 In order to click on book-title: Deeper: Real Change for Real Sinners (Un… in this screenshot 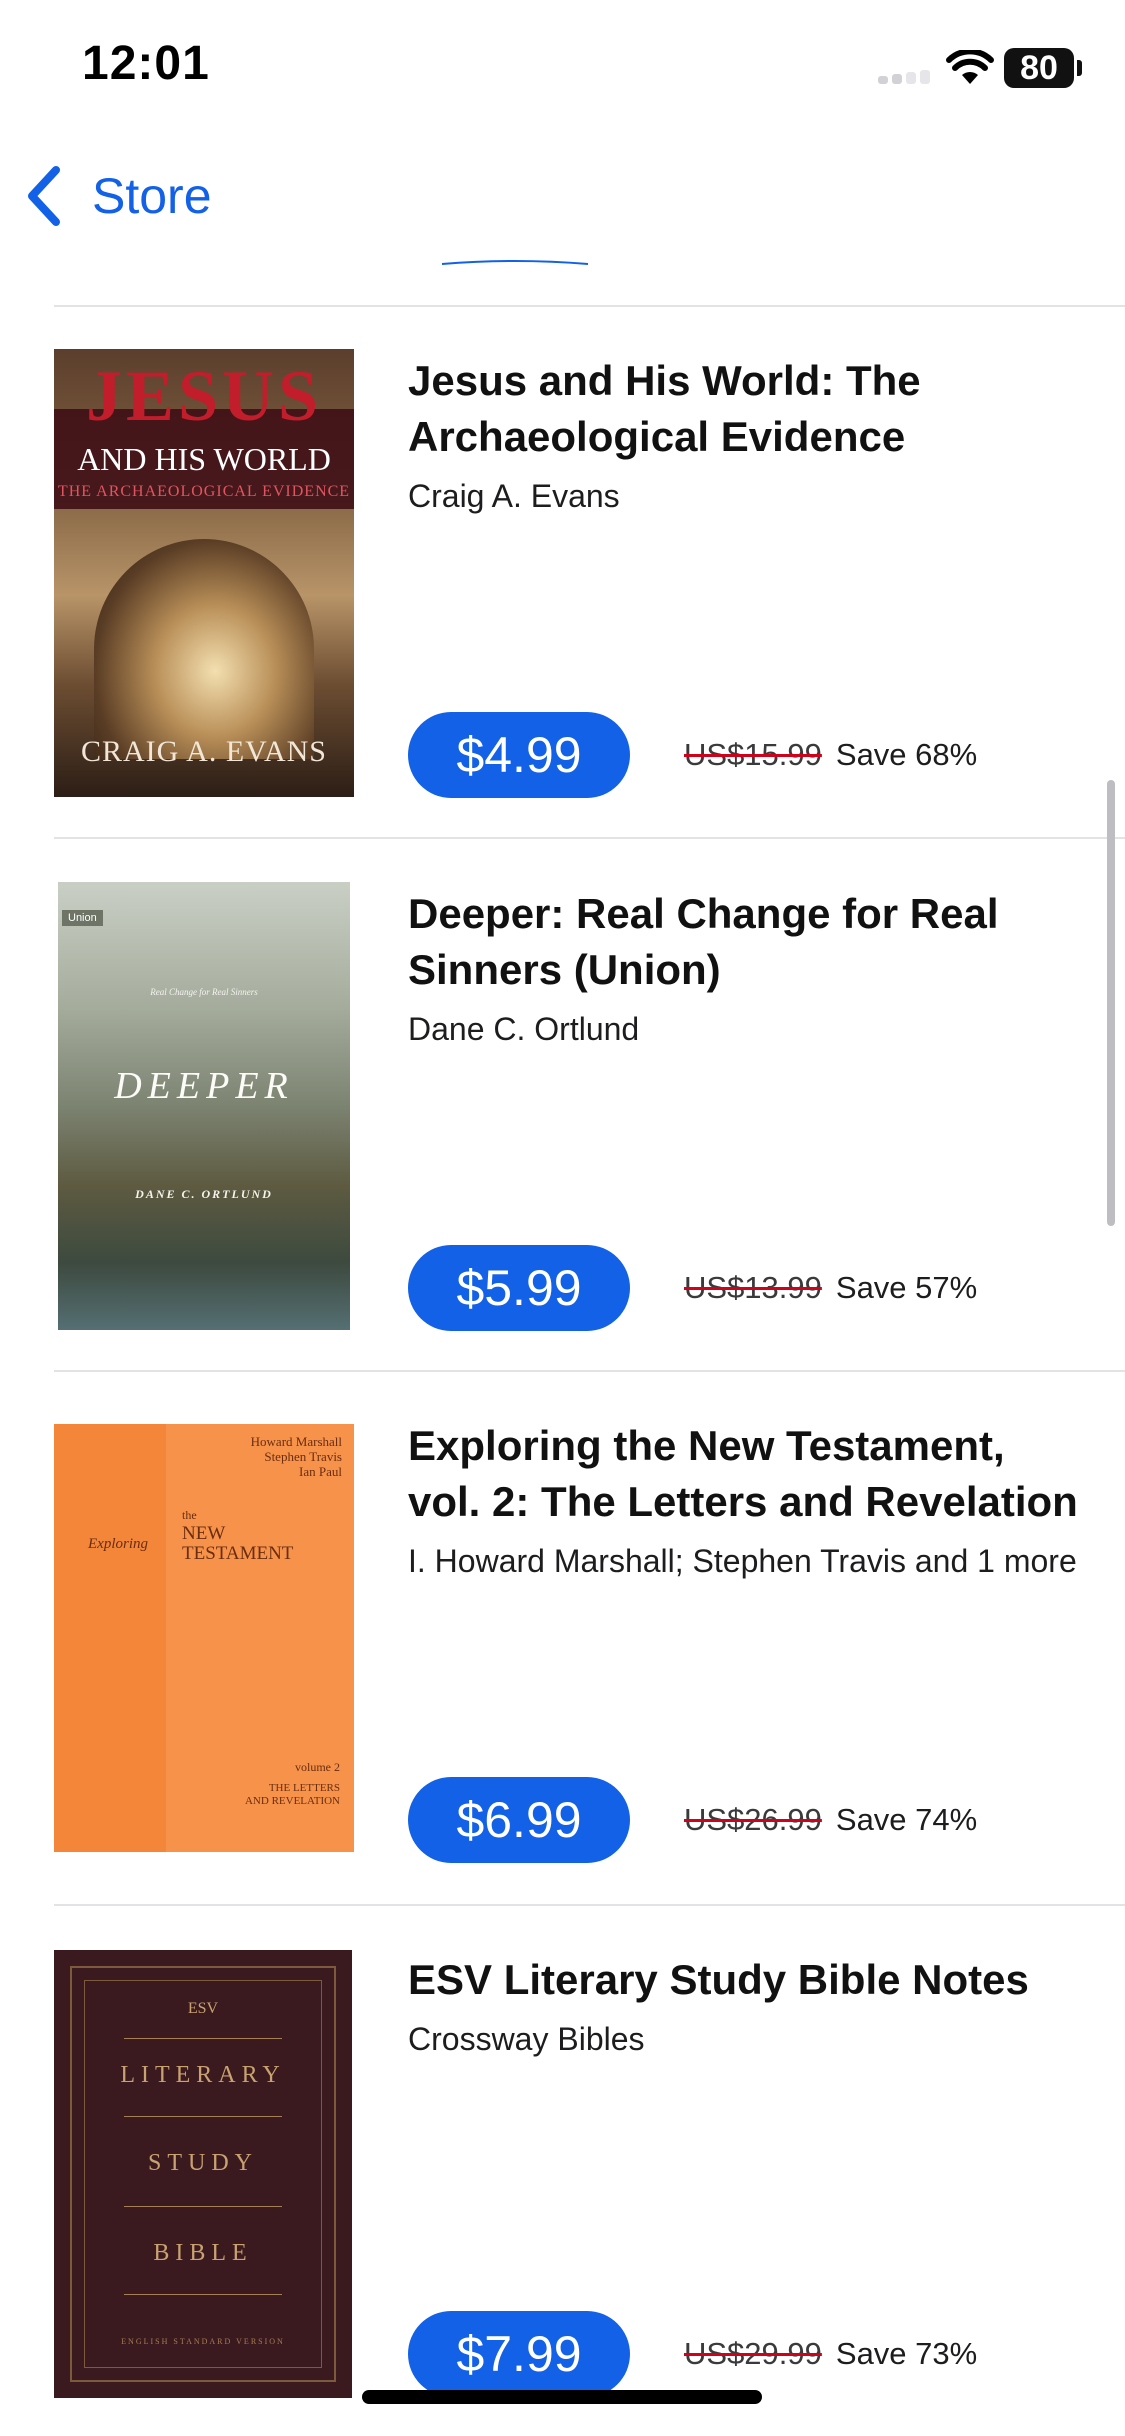, I will do `click(748, 942)`.